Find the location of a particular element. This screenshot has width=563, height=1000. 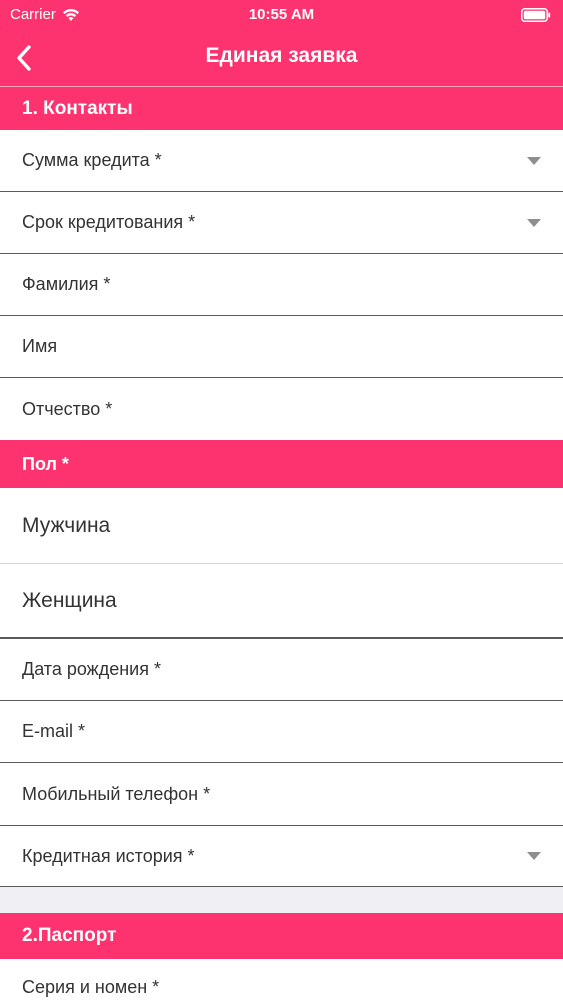

section-header-contacts: 1. Контакты is located at coordinates (281, 109).